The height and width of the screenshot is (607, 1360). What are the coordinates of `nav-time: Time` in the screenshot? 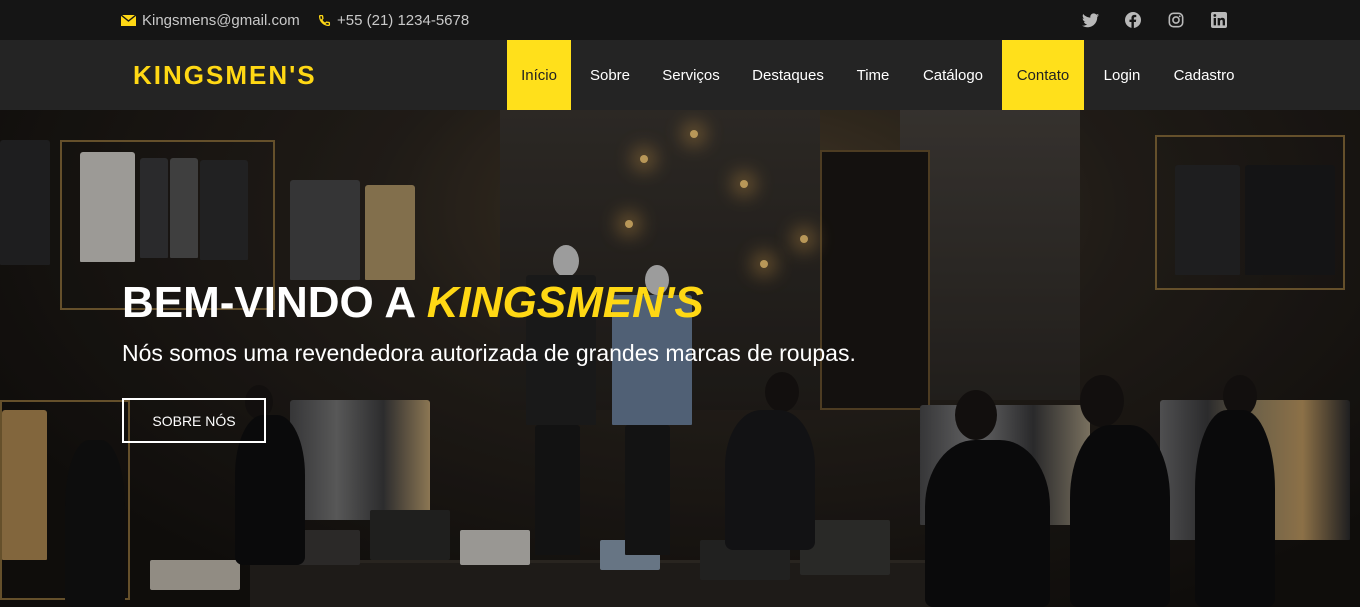 It's located at (873, 75).